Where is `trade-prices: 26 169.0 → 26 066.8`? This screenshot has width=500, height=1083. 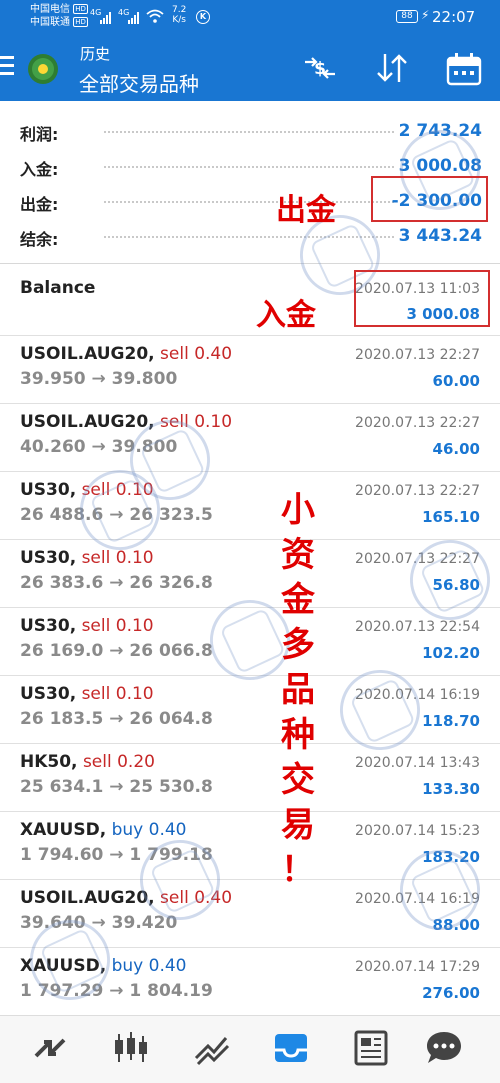
trade-prices: 26 169.0 → 26 066.8 is located at coordinates (116, 651).